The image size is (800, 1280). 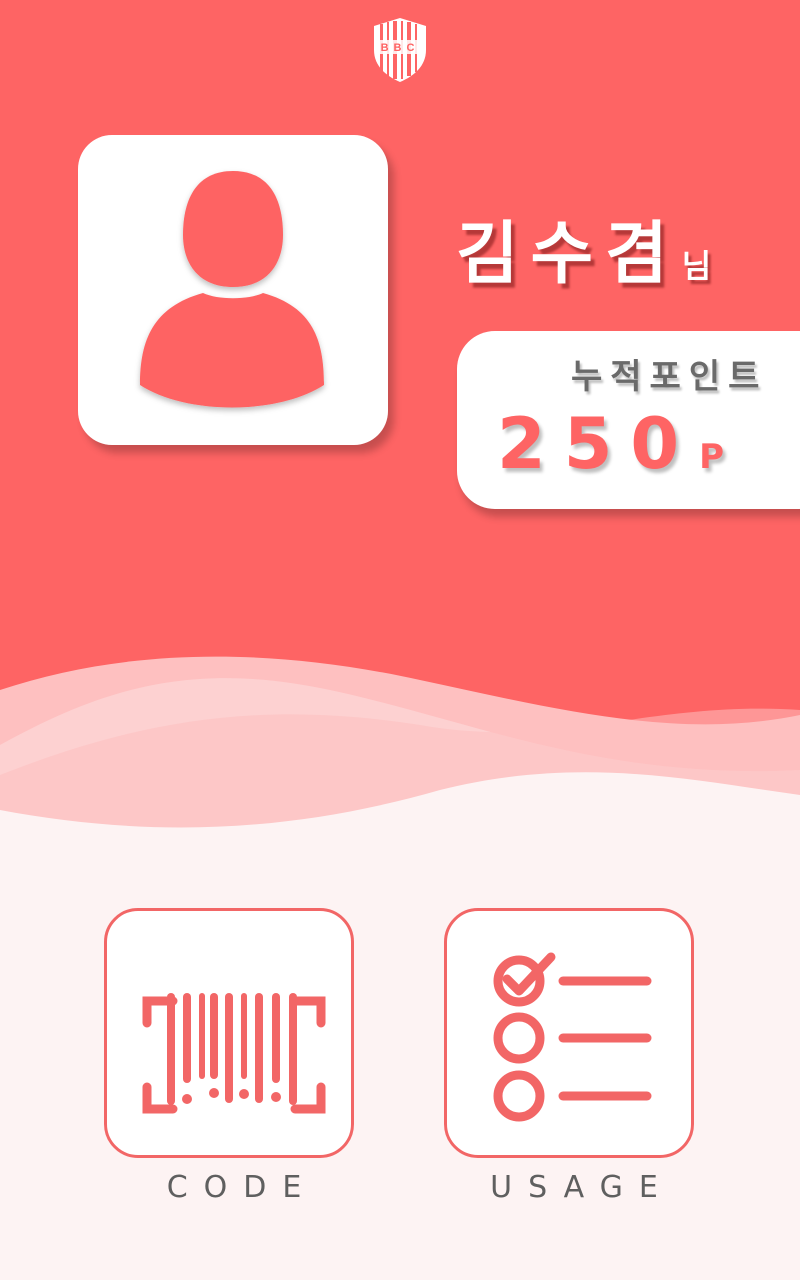 What do you see at coordinates (572, 1037) in the screenshot?
I see `checklist-icon` at bounding box center [572, 1037].